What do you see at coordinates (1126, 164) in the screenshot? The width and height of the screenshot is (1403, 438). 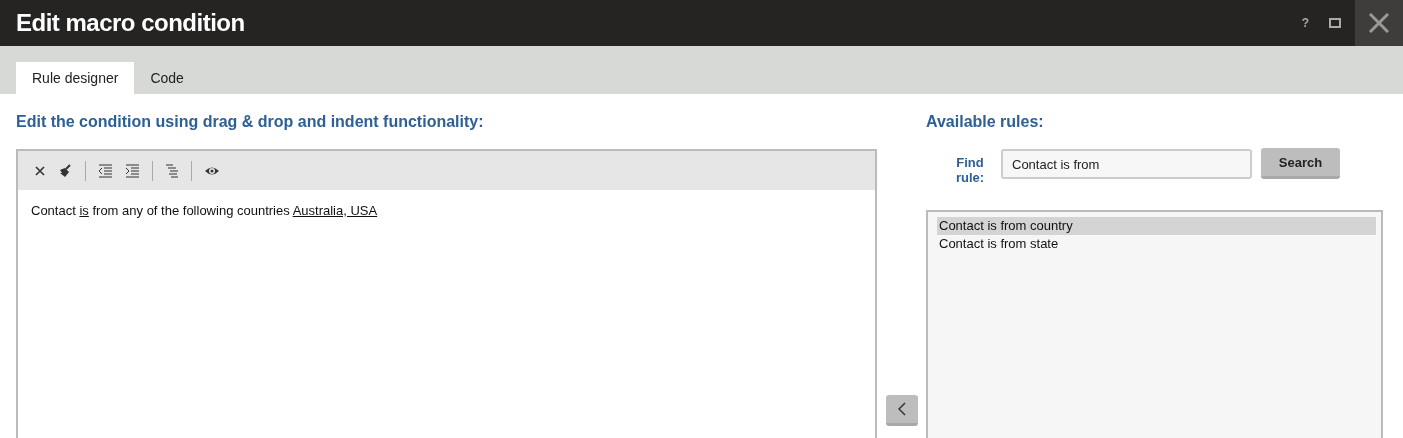 I see `search-field: Contact is from` at bounding box center [1126, 164].